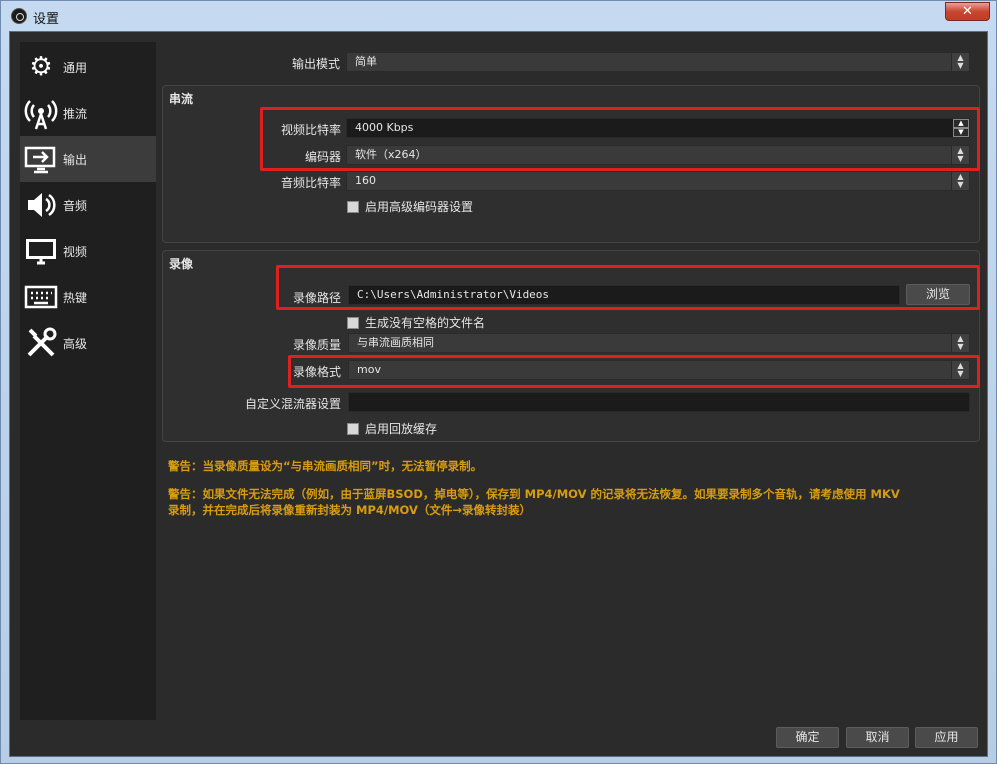  I want to click on sidebar-item-label: 视频, so click(75, 252).